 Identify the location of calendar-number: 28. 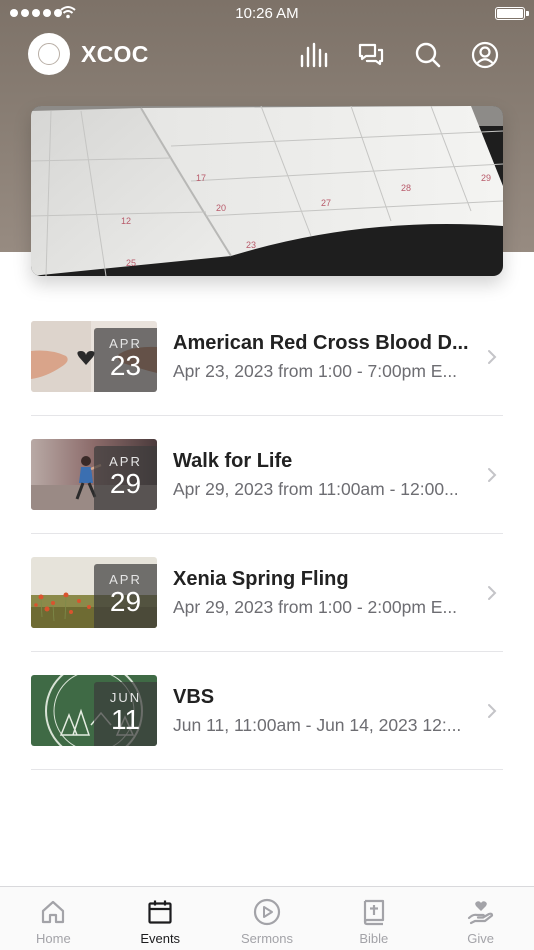
(406, 188).